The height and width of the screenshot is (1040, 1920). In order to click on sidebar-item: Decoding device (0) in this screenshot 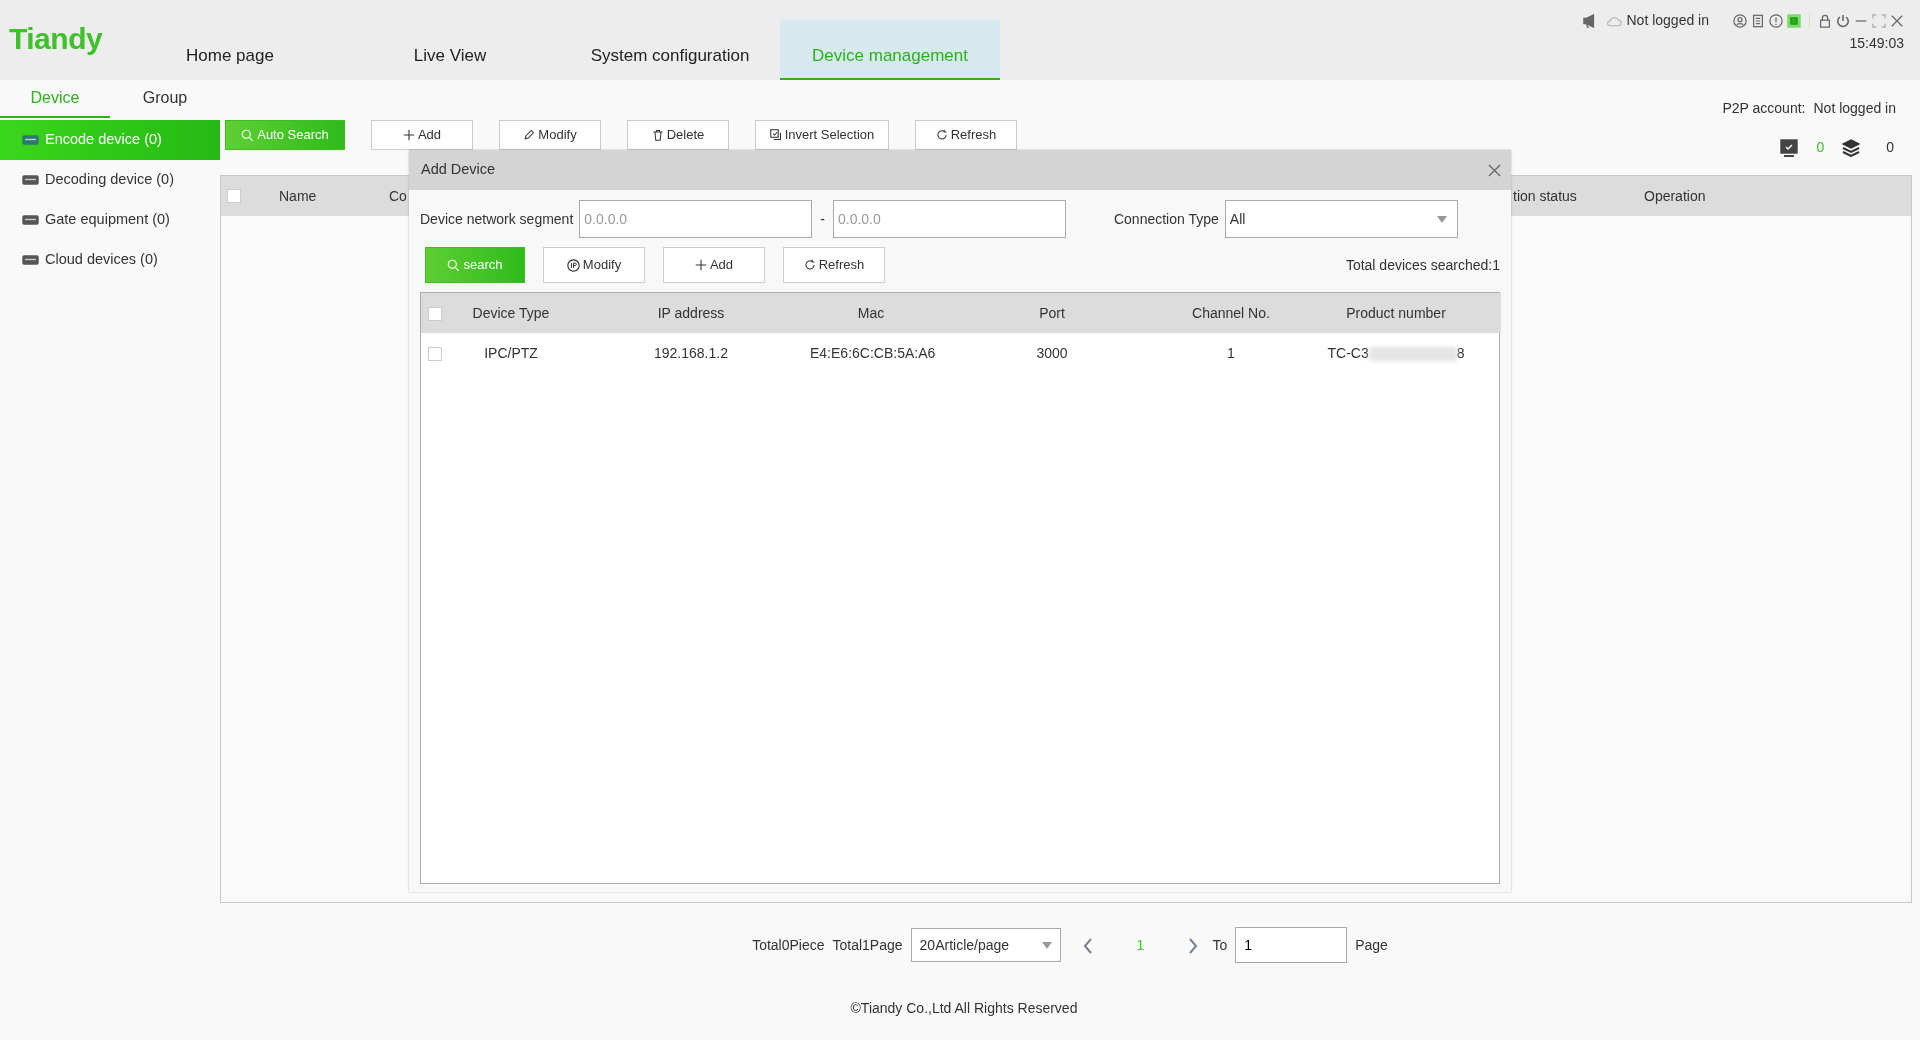, I will do `click(110, 180)`.